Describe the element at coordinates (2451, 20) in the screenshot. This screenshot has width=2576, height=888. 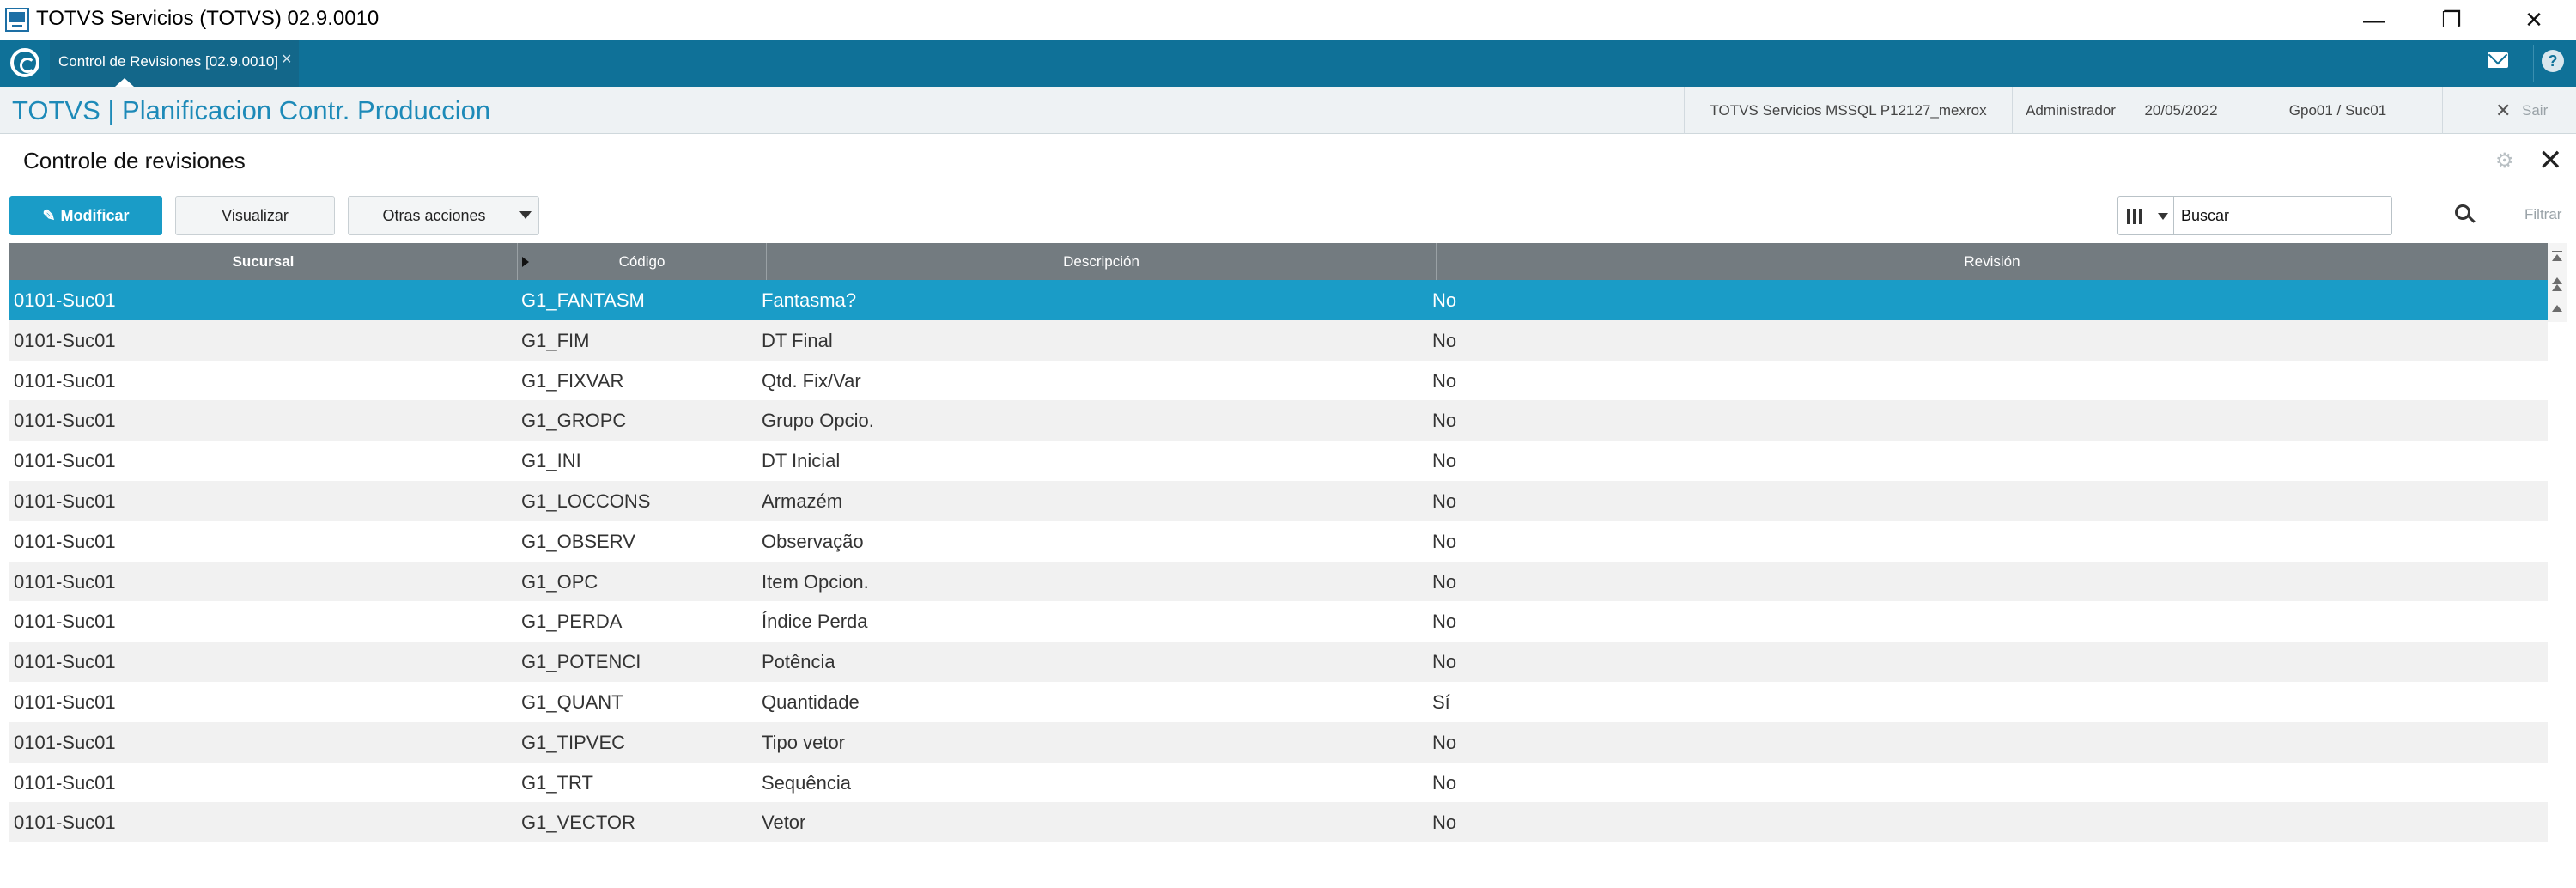
I see `restore-button: ❐` at that location.